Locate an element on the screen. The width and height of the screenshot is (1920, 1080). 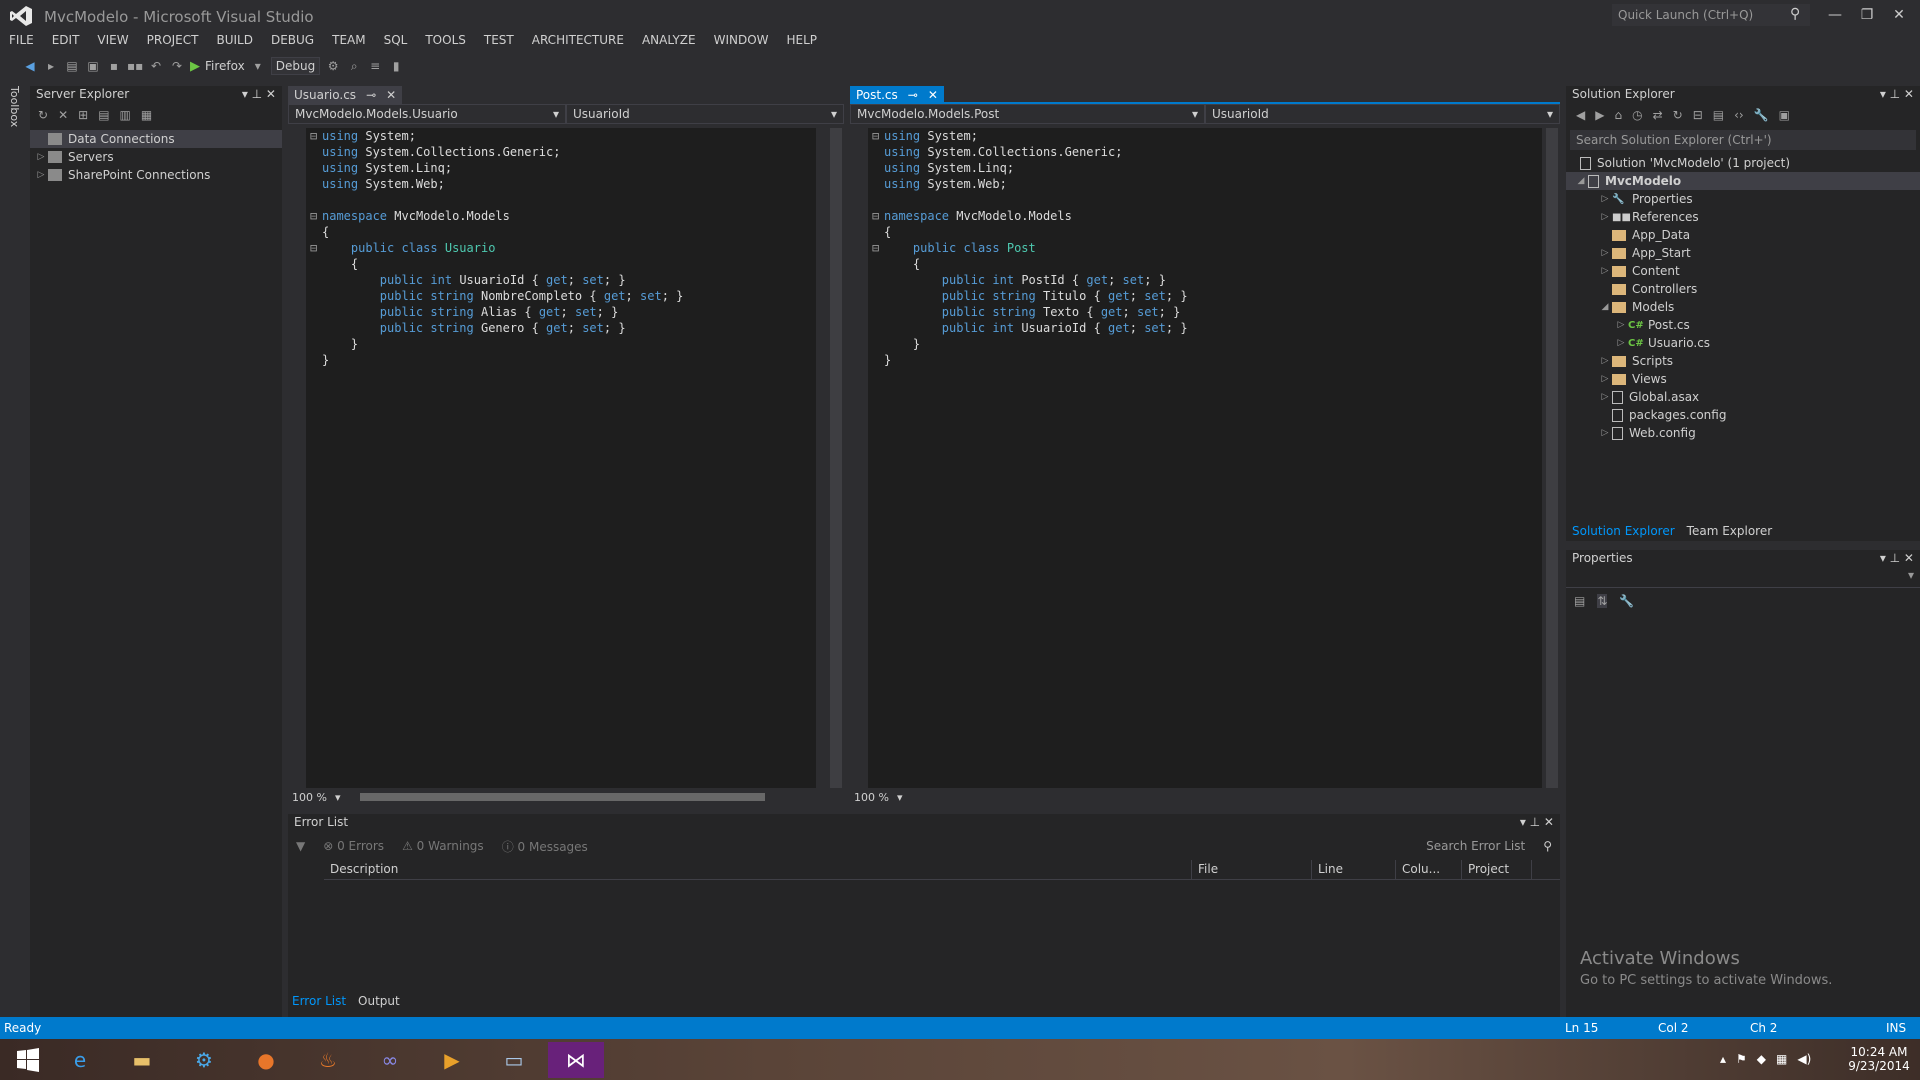
menu-file: FILE is located at coordinates (21, 41).